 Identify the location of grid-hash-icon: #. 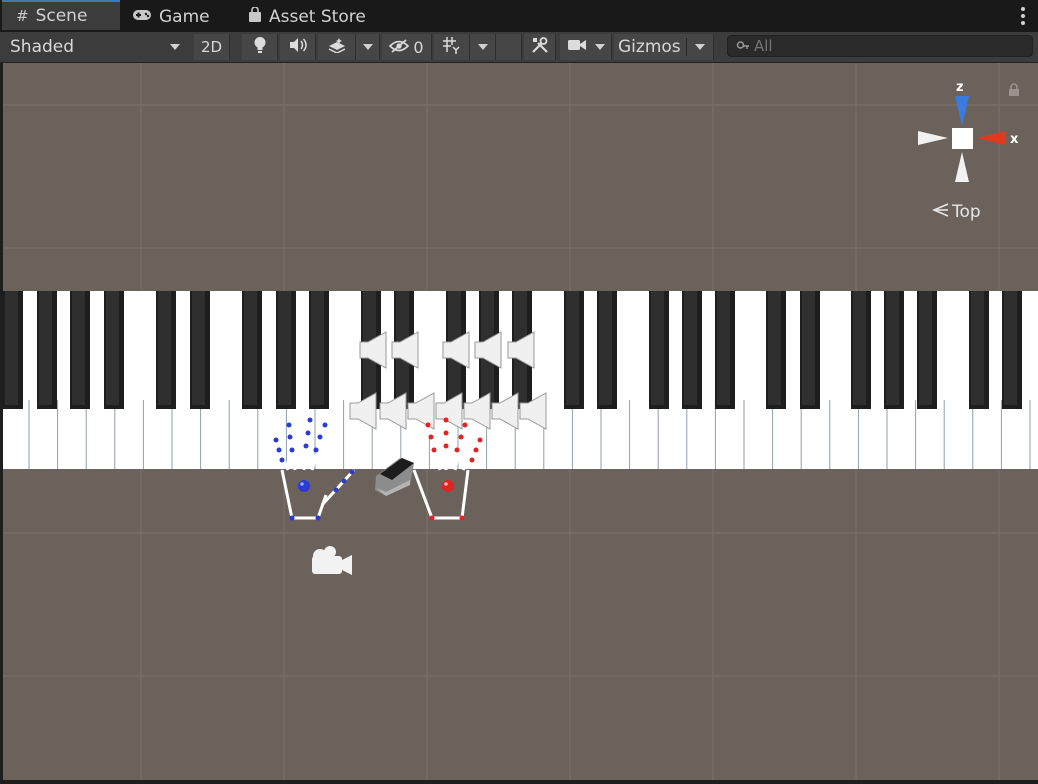
(22, 16).